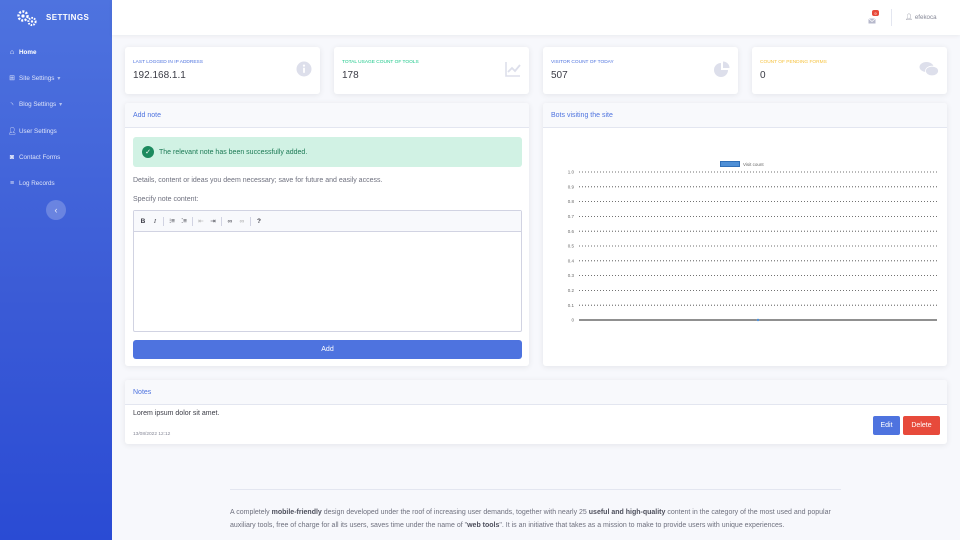 The width and height of the screenshot is (960, 540). Describe the element at coordinates (68, 17) in the screenshot. I see `brand-title: SETTINGS` at that location.